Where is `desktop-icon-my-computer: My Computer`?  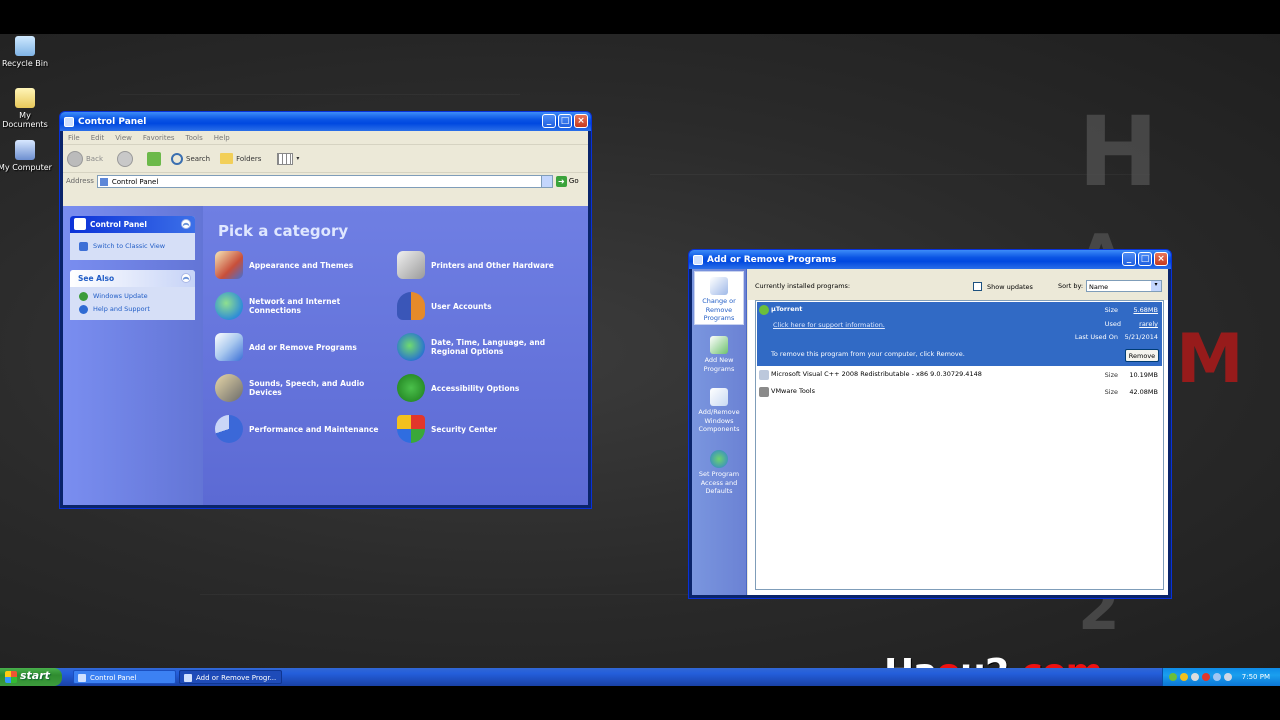
desktop-icon-my-computer: My Computer is located at coordinates (26, 156).